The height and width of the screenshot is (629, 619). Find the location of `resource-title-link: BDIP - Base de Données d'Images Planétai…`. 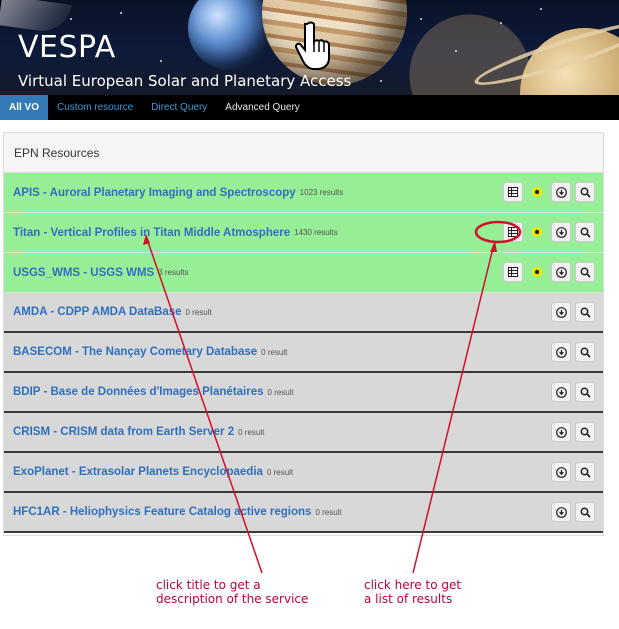

resource-title-link: BDIP - Base de Données d'Images Planétai… is located at coordinates (138, 392).